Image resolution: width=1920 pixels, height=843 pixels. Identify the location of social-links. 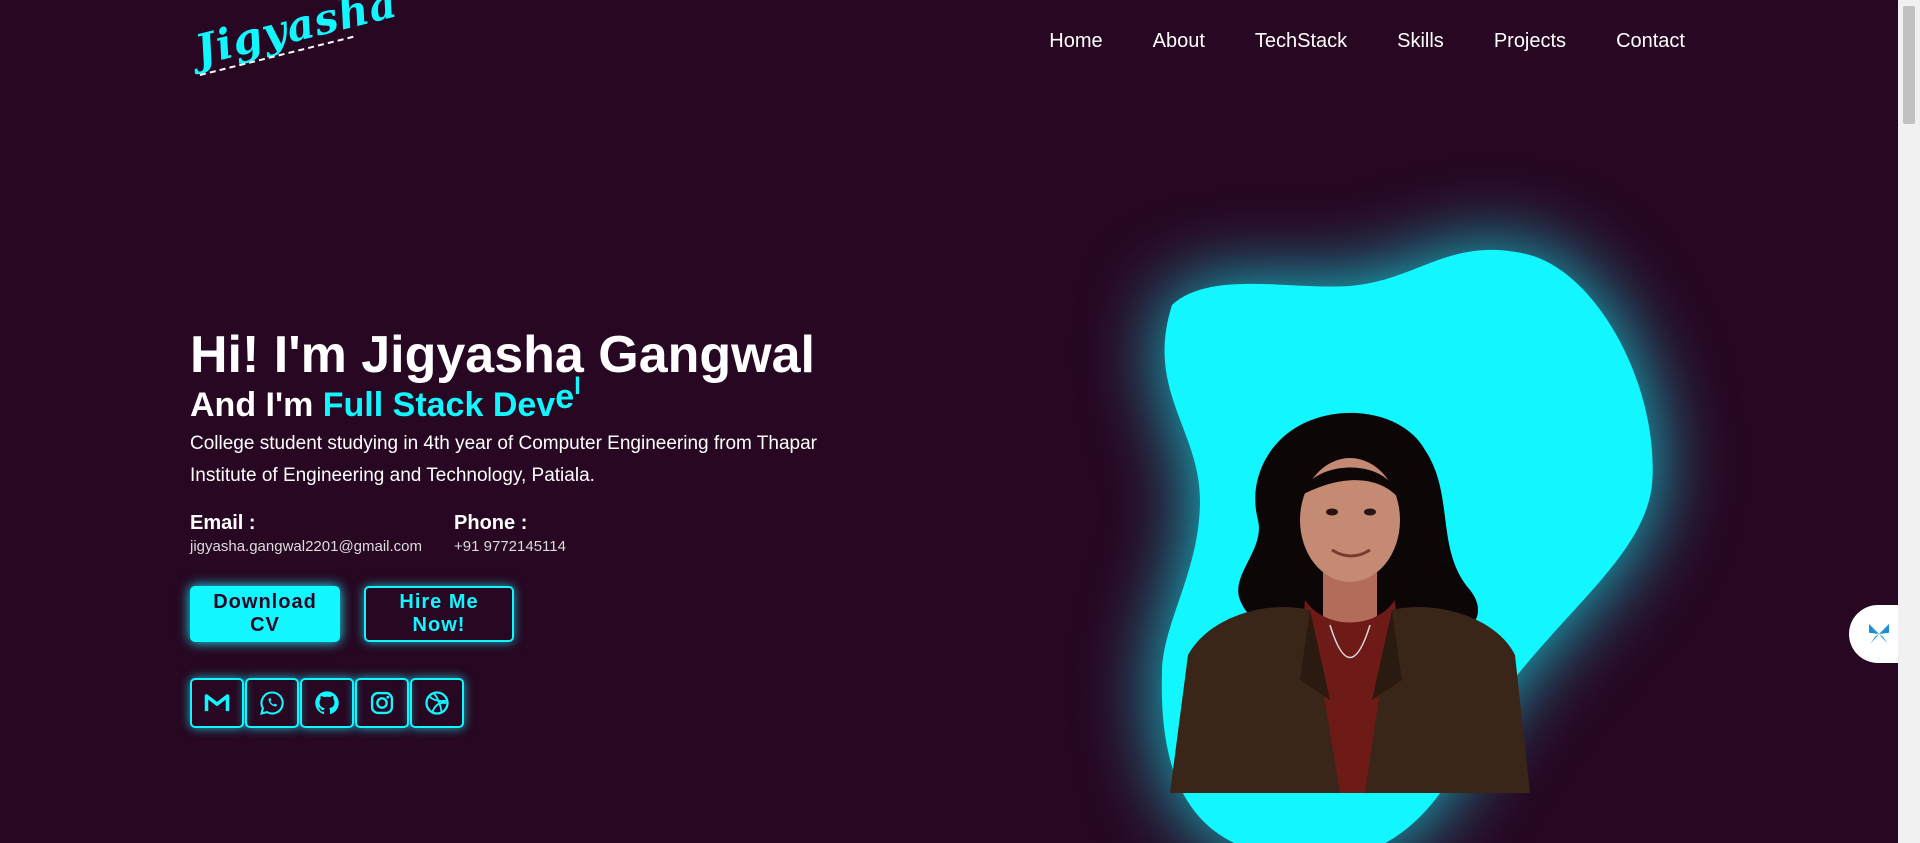
(550, 703).